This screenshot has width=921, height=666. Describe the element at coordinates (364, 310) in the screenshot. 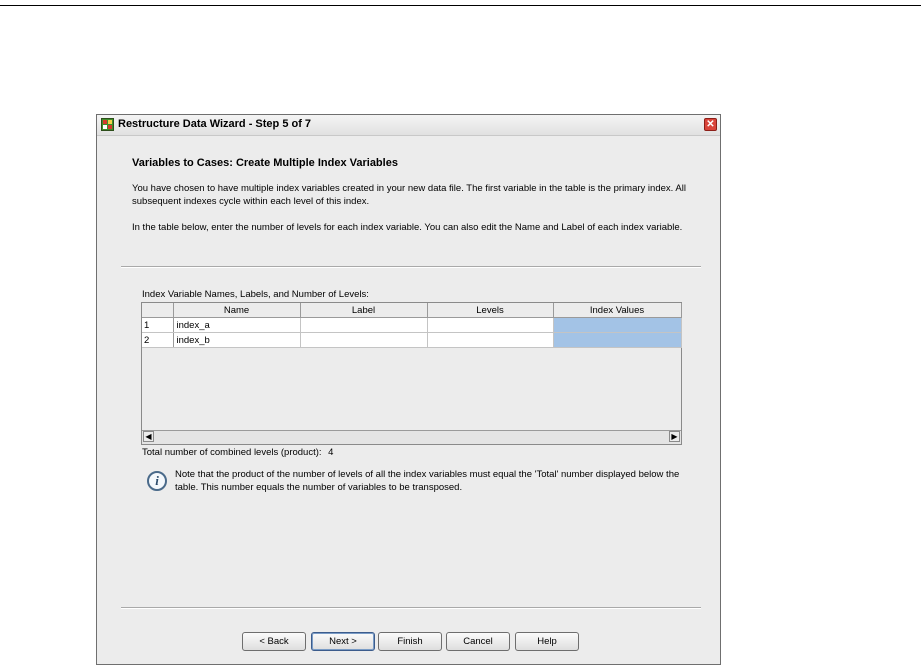

I see `column-header-label: Label` at that location.